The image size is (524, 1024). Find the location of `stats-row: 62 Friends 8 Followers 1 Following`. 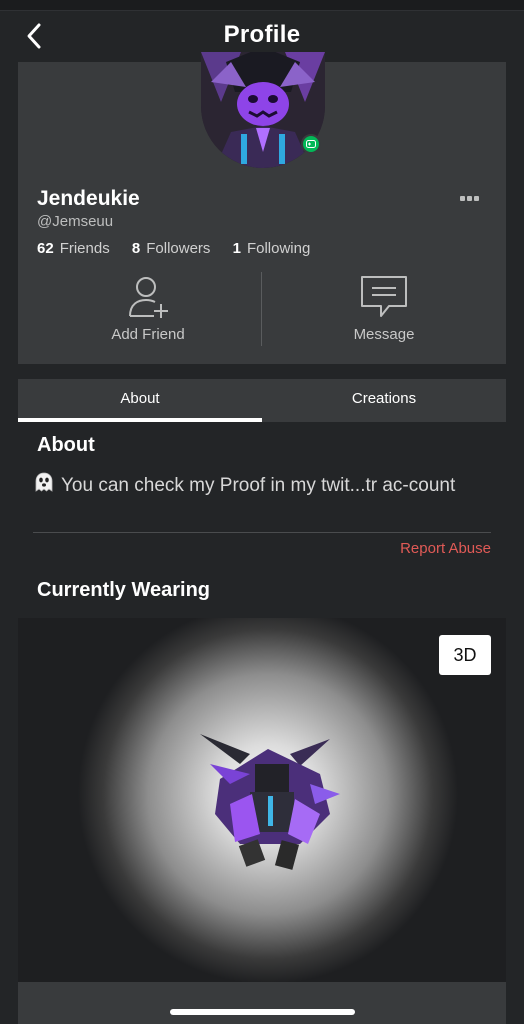

stats-row: 62 Friends 8 Followers 1 Following is located at coordinates (182, 248).